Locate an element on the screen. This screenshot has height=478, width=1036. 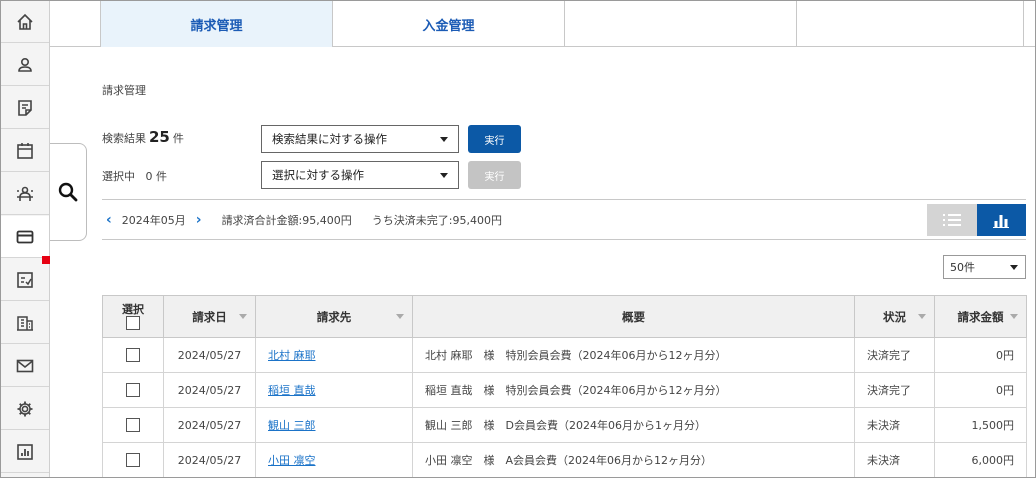
status-column-header: 状況 is located at coordinates (894, 316).